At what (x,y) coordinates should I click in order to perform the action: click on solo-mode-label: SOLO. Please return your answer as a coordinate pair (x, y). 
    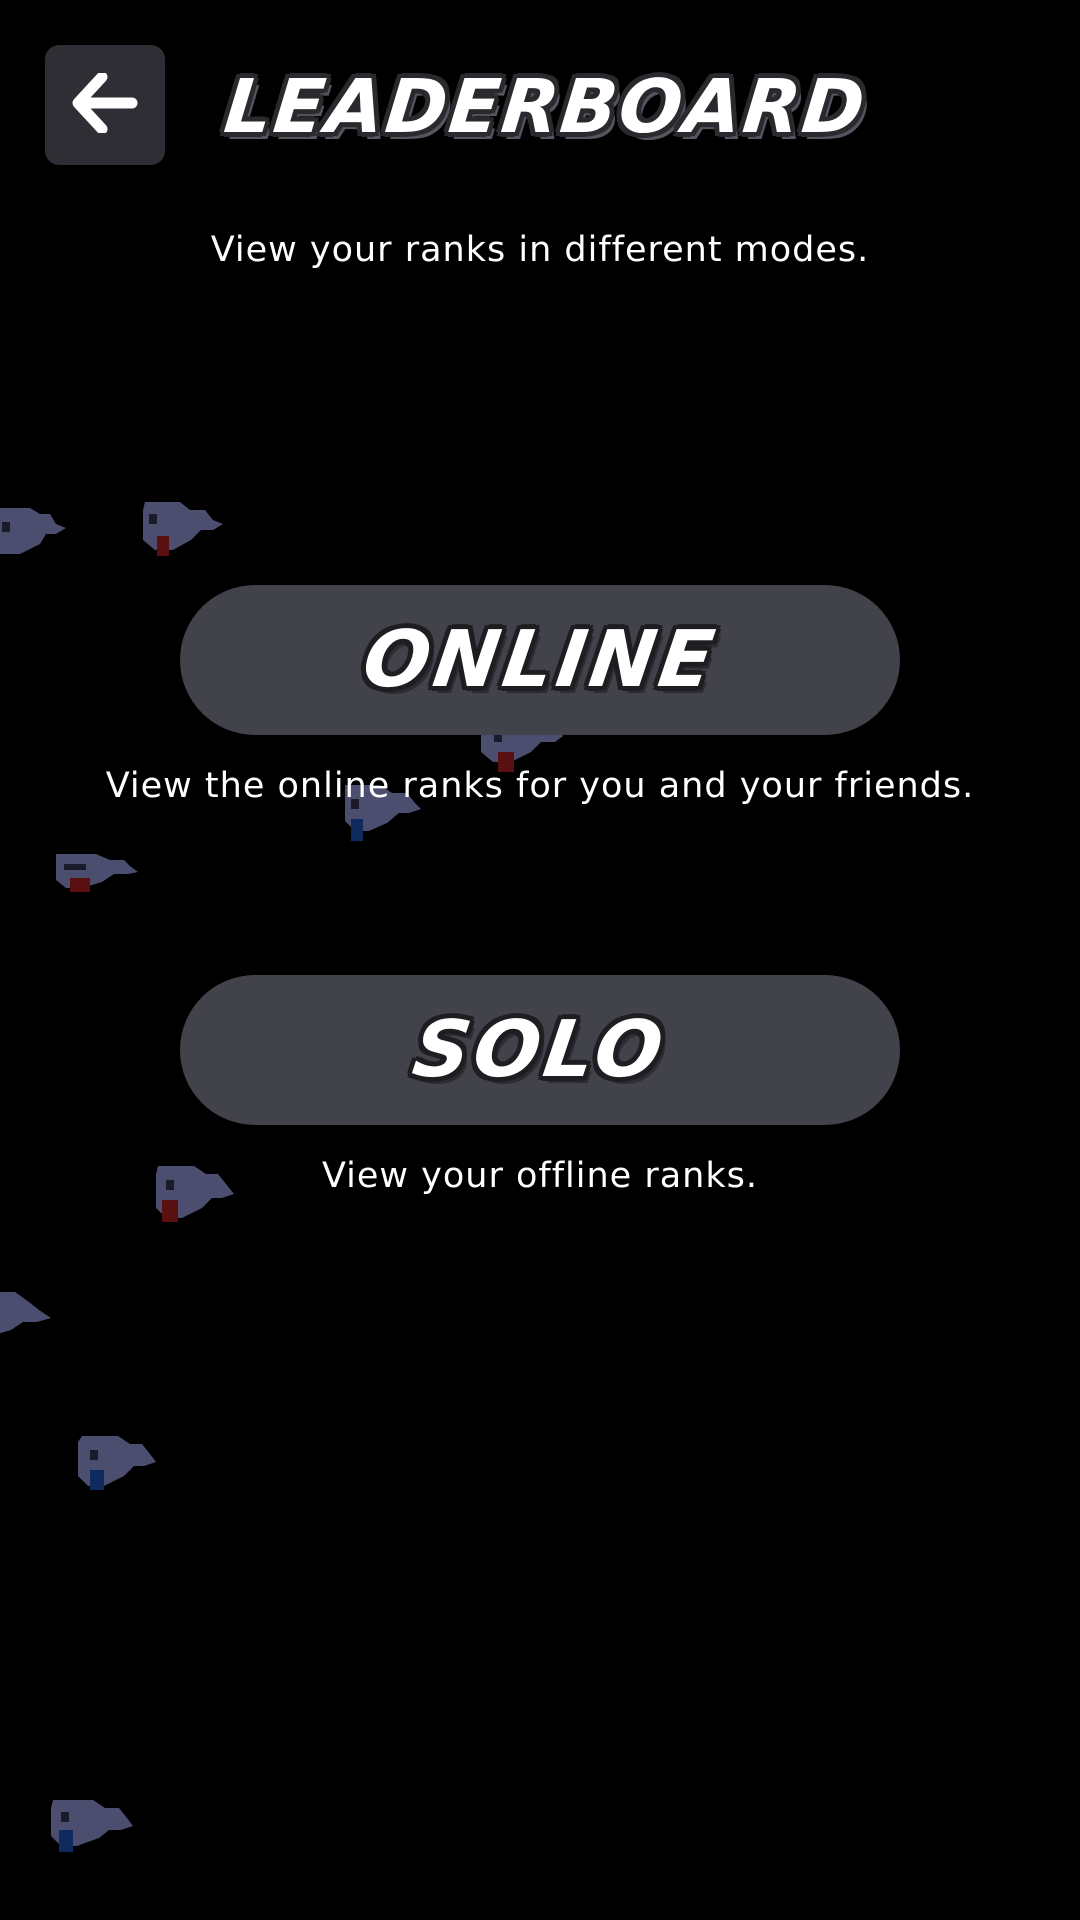
    Looking at the image, I should click on (540, 1050).